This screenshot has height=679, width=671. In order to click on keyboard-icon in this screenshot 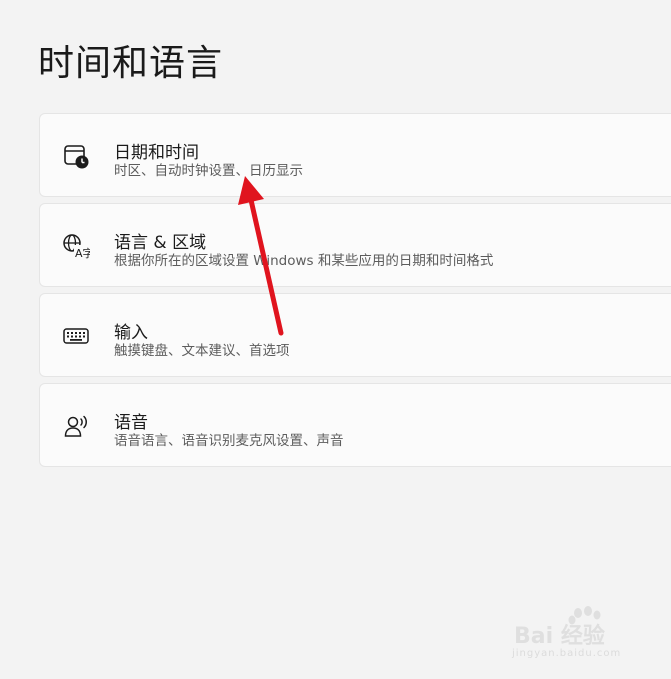, I will do `click(76, 336)`.